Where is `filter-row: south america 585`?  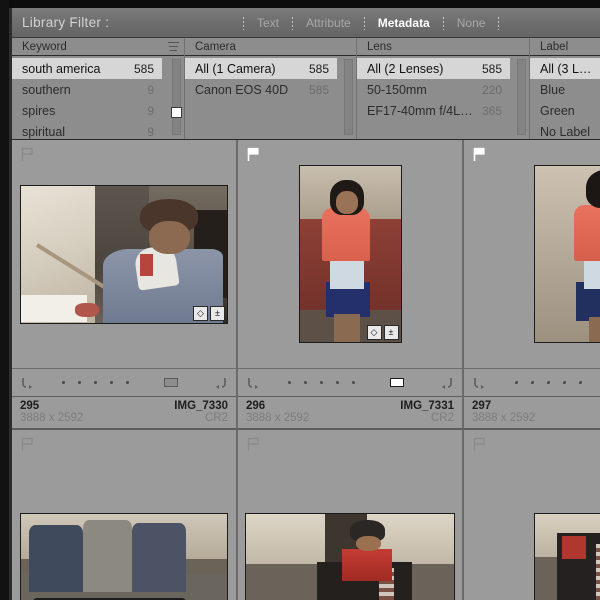 filter-row: south america 585 is located at coordinates (87, 68).